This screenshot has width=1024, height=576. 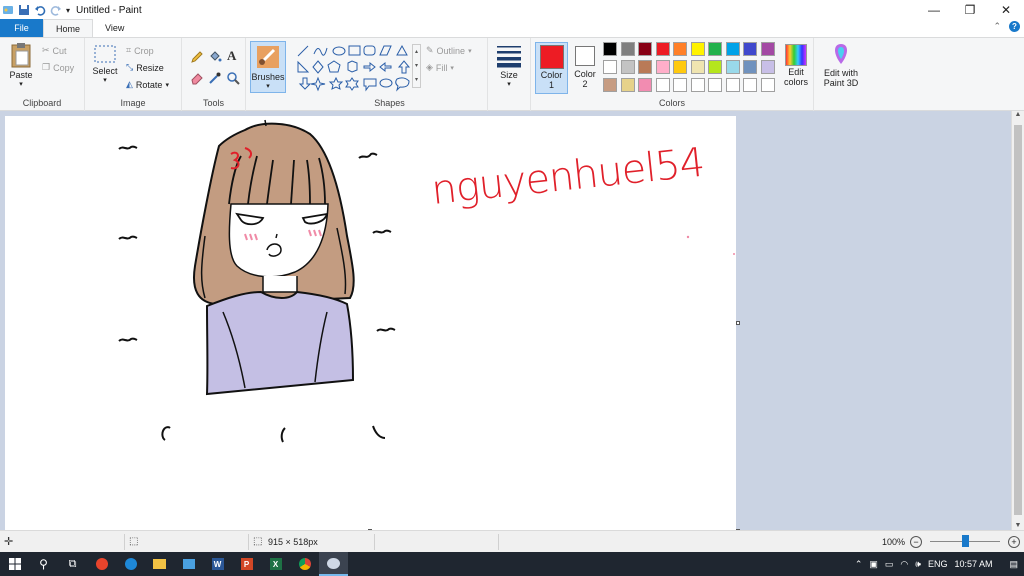 I want to click on zoom-slider-thumb, so click(x=965, y=541).